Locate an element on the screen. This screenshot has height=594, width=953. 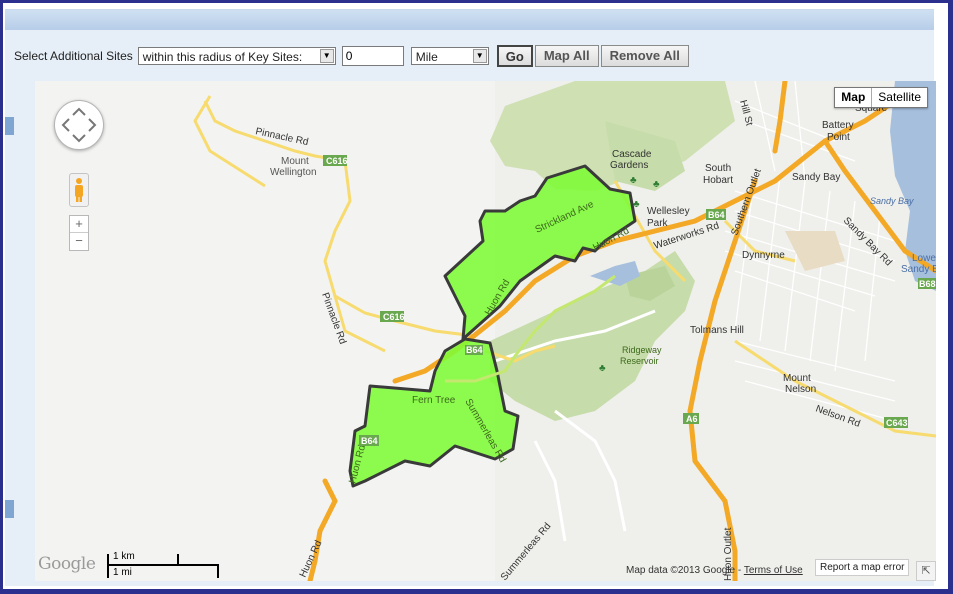
street-view-pegman-icon is located at coordinates (79, 190).